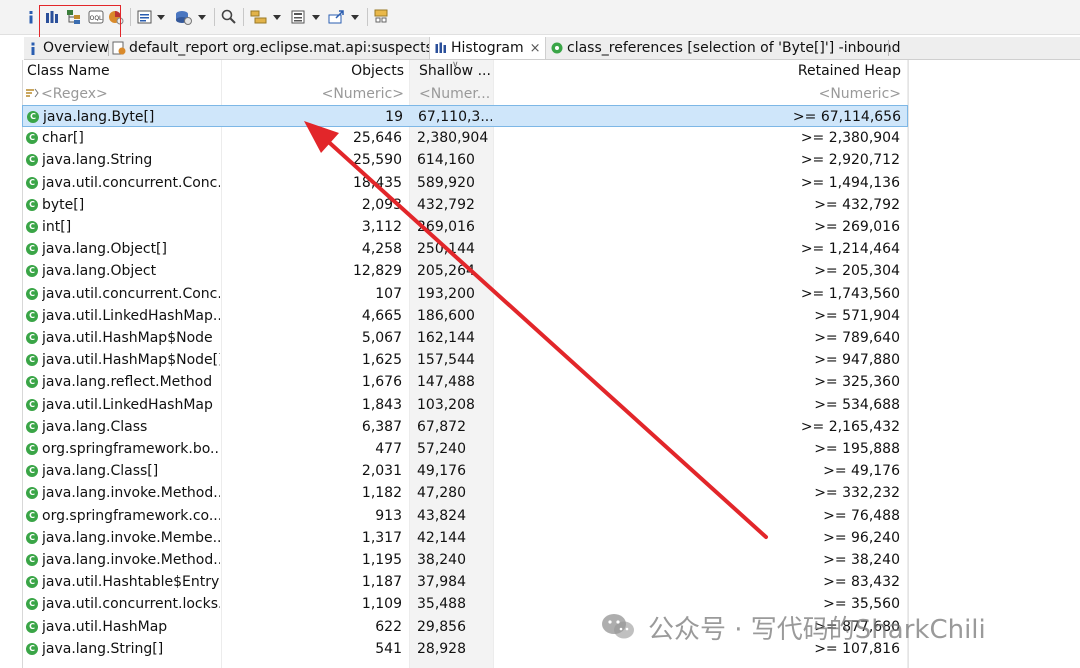 The image size is (1080, 668). What do you see at coordinates (377, 138) in the screenshot?
I see `objects-cell: 25,646` at bounding box center [377, 138].